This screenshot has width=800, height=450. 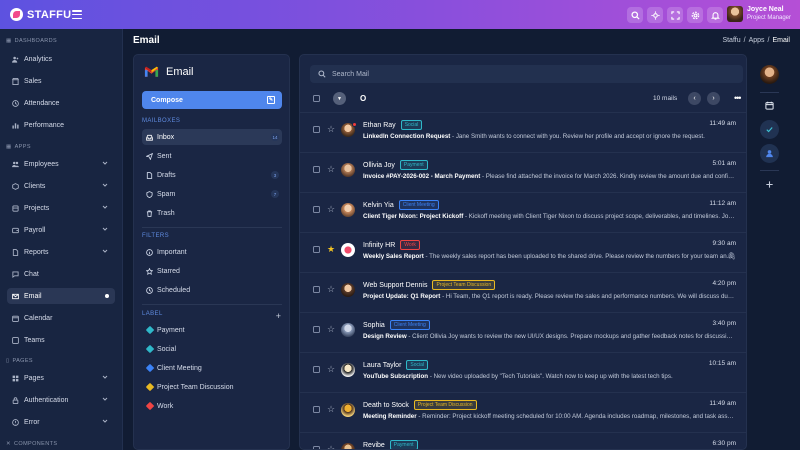 What do you see at coordinates (212, 194) in the screenshot?
I see `mailbox-spam: Spam 7` at bounding box center [212, 194].